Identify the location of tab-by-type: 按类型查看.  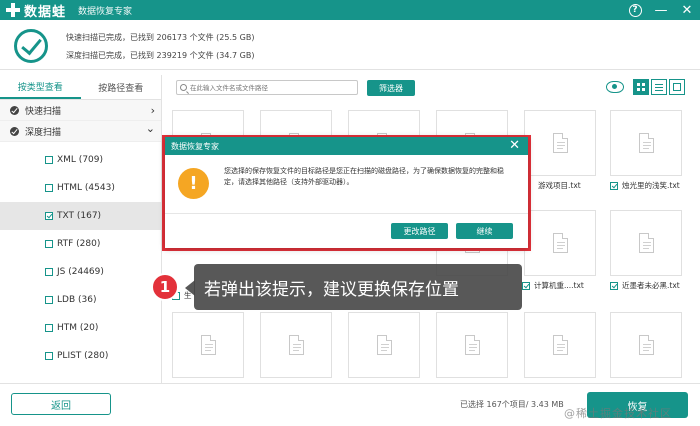
(40, 87).